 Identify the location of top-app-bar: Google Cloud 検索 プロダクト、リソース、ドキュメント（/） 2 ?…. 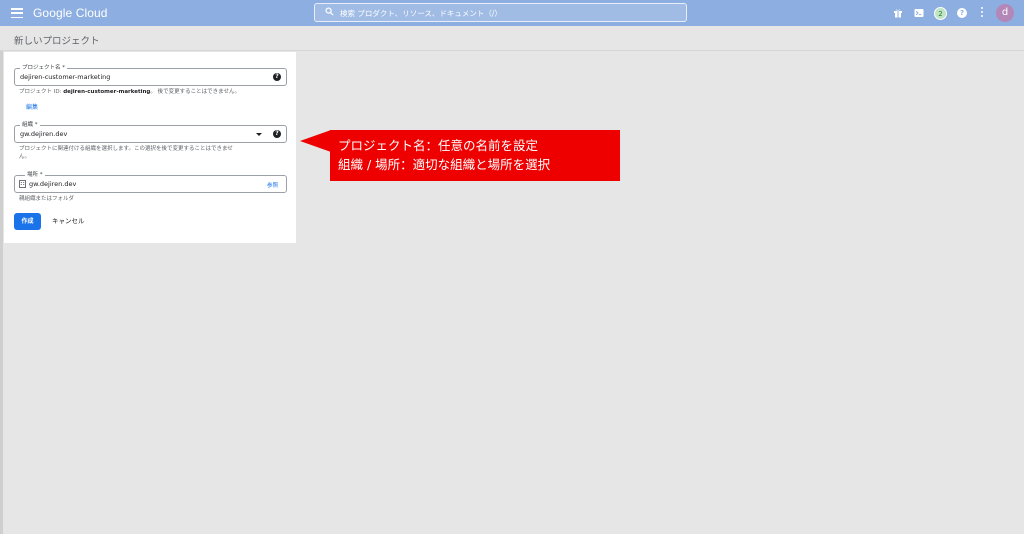
(512, 13).